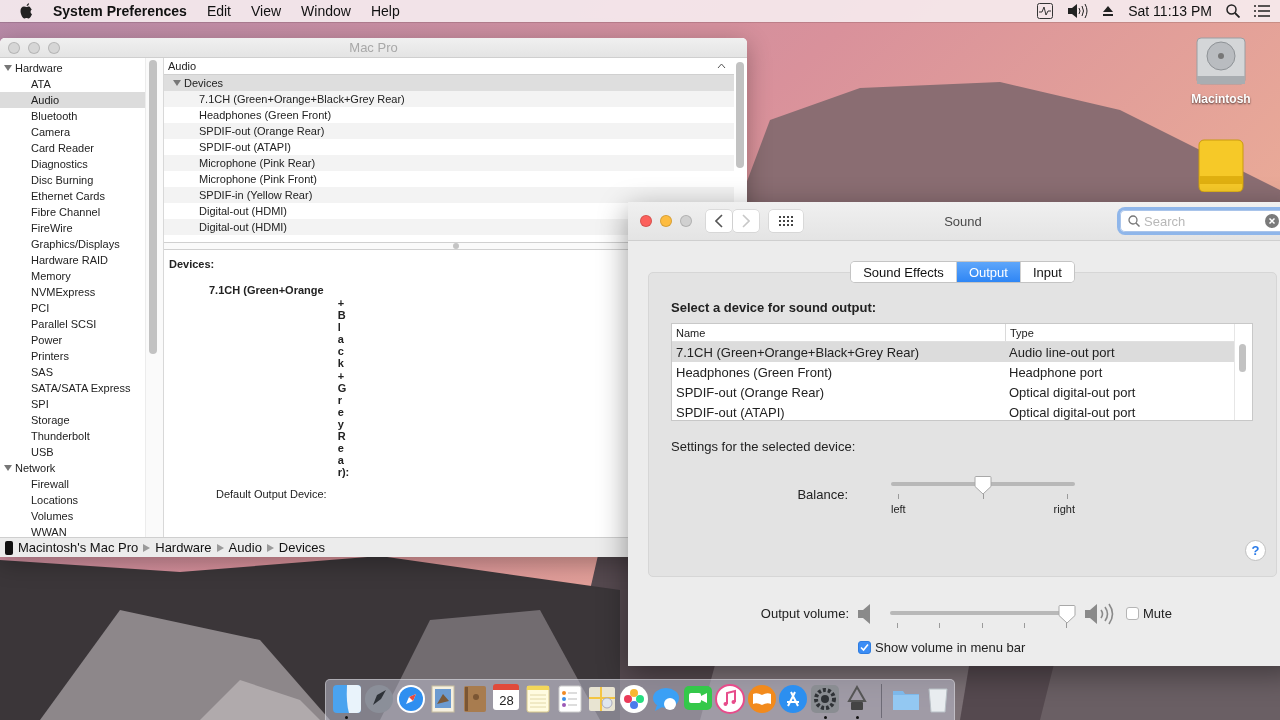 Image resolution: width=1280 pixels, height=720 pixels. Describe the element at coordinates (72, 276) in the screenshot. I see `sidebar-item: Memory` at that location.